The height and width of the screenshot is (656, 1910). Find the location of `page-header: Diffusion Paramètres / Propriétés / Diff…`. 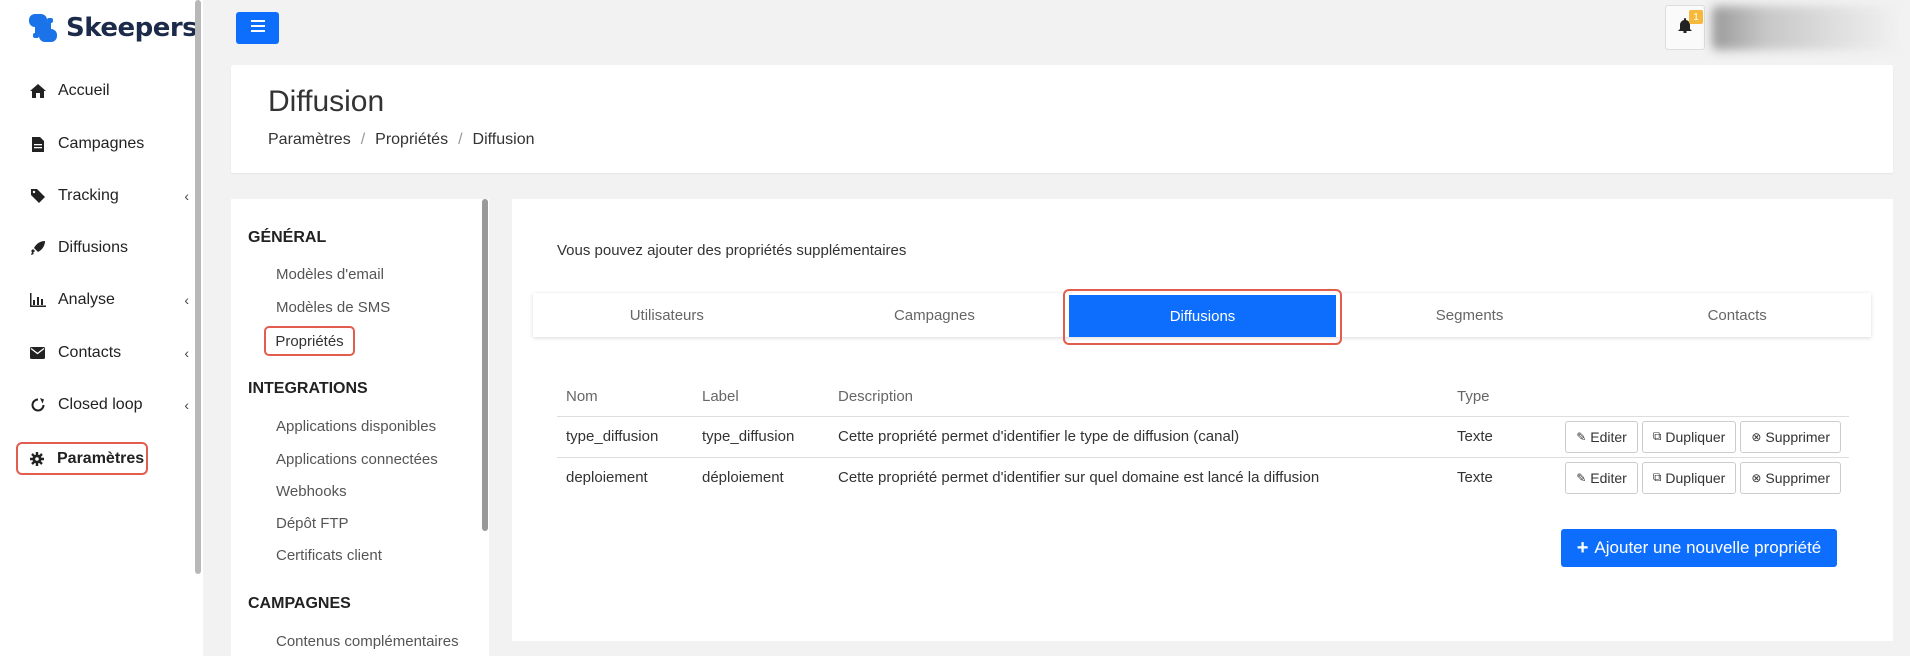

page-header: Diffusion Paramètres / Propriétés / Diff… is located at coordinates (1062, 119).